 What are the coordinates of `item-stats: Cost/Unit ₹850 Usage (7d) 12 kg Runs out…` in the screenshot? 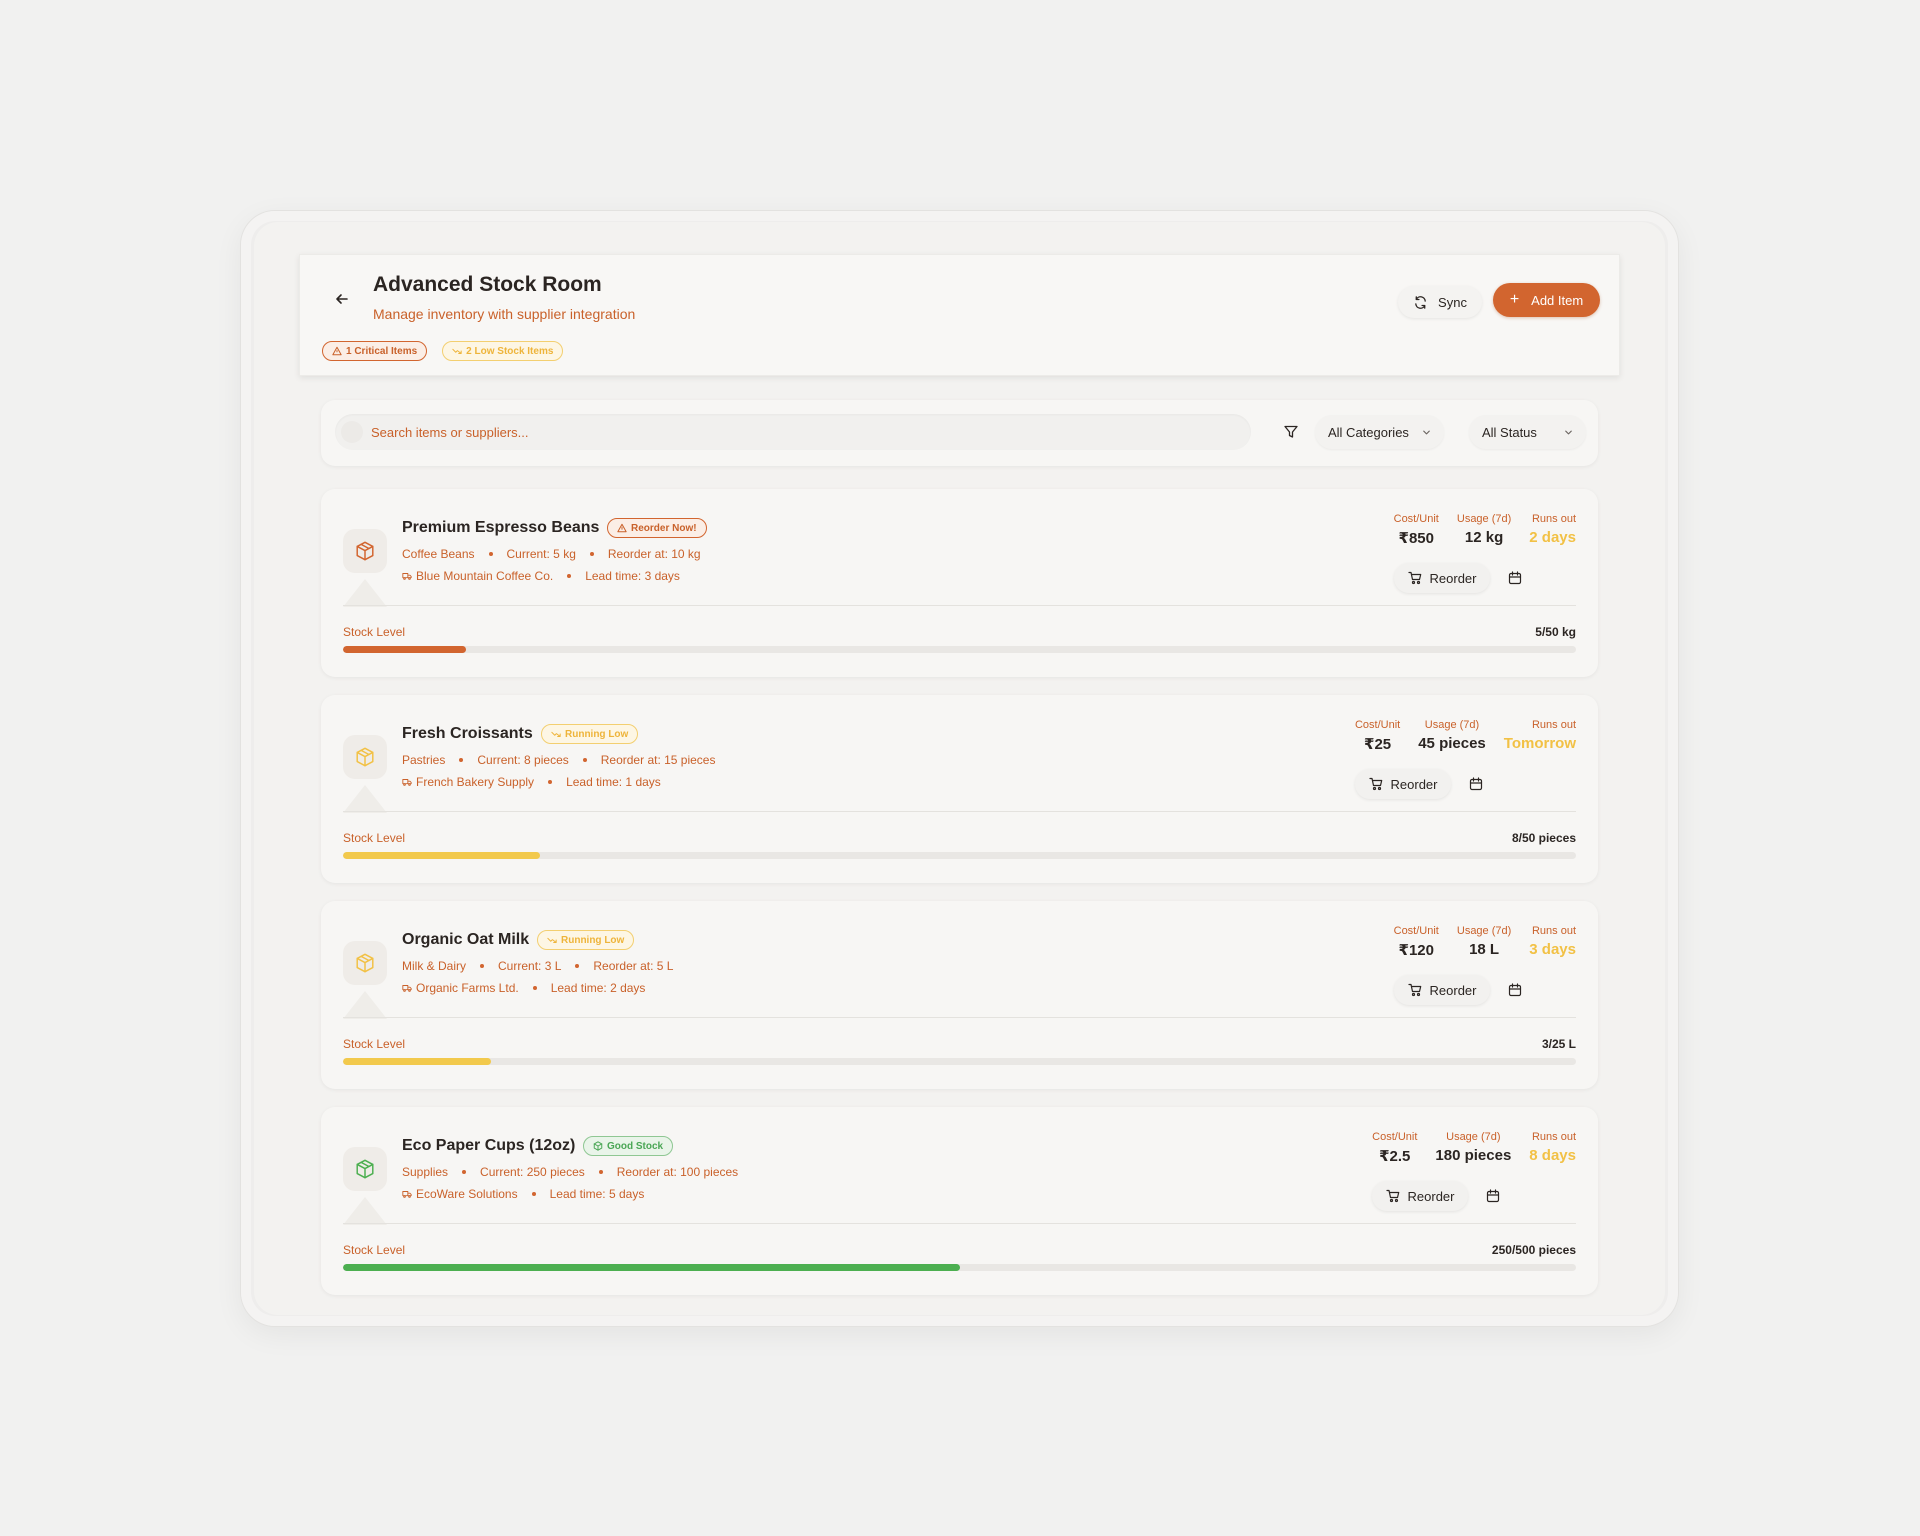 It's located at (1485, 530).